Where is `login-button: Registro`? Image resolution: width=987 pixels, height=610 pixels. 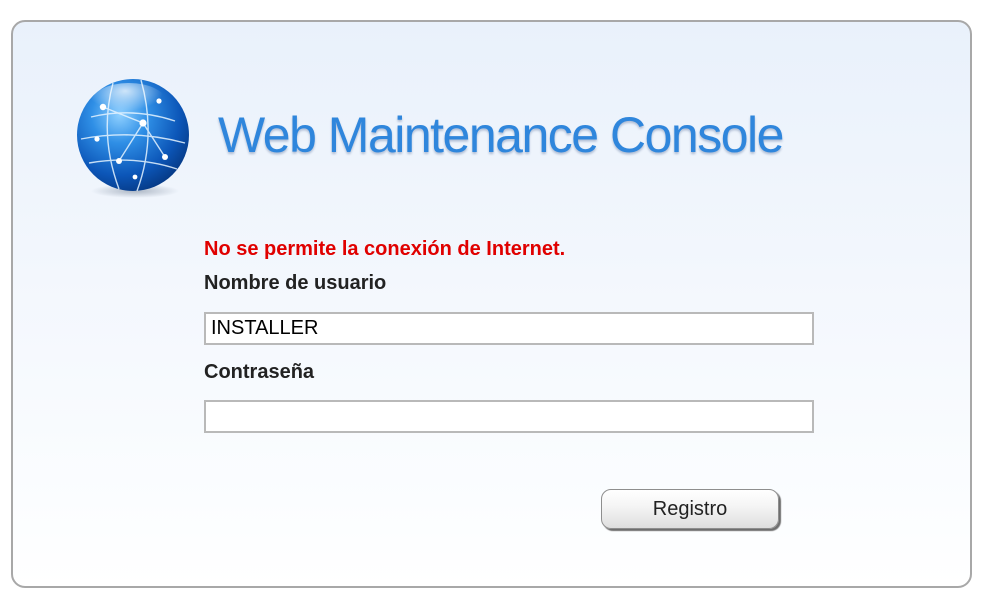
login-button: Registro is located at coordinates (690, 509).